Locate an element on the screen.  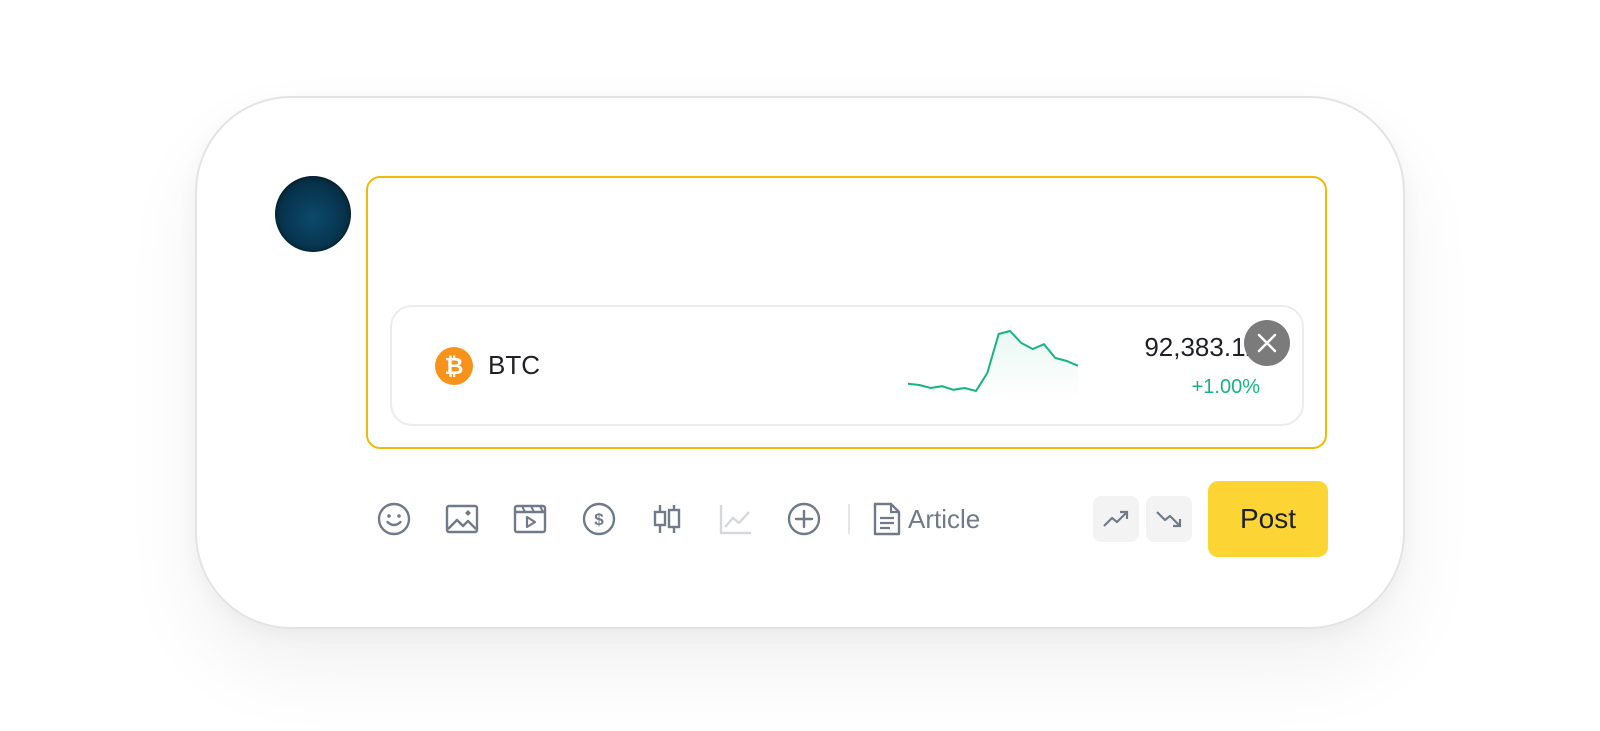
trend-up-icon is located at coordinates (1116, 518).